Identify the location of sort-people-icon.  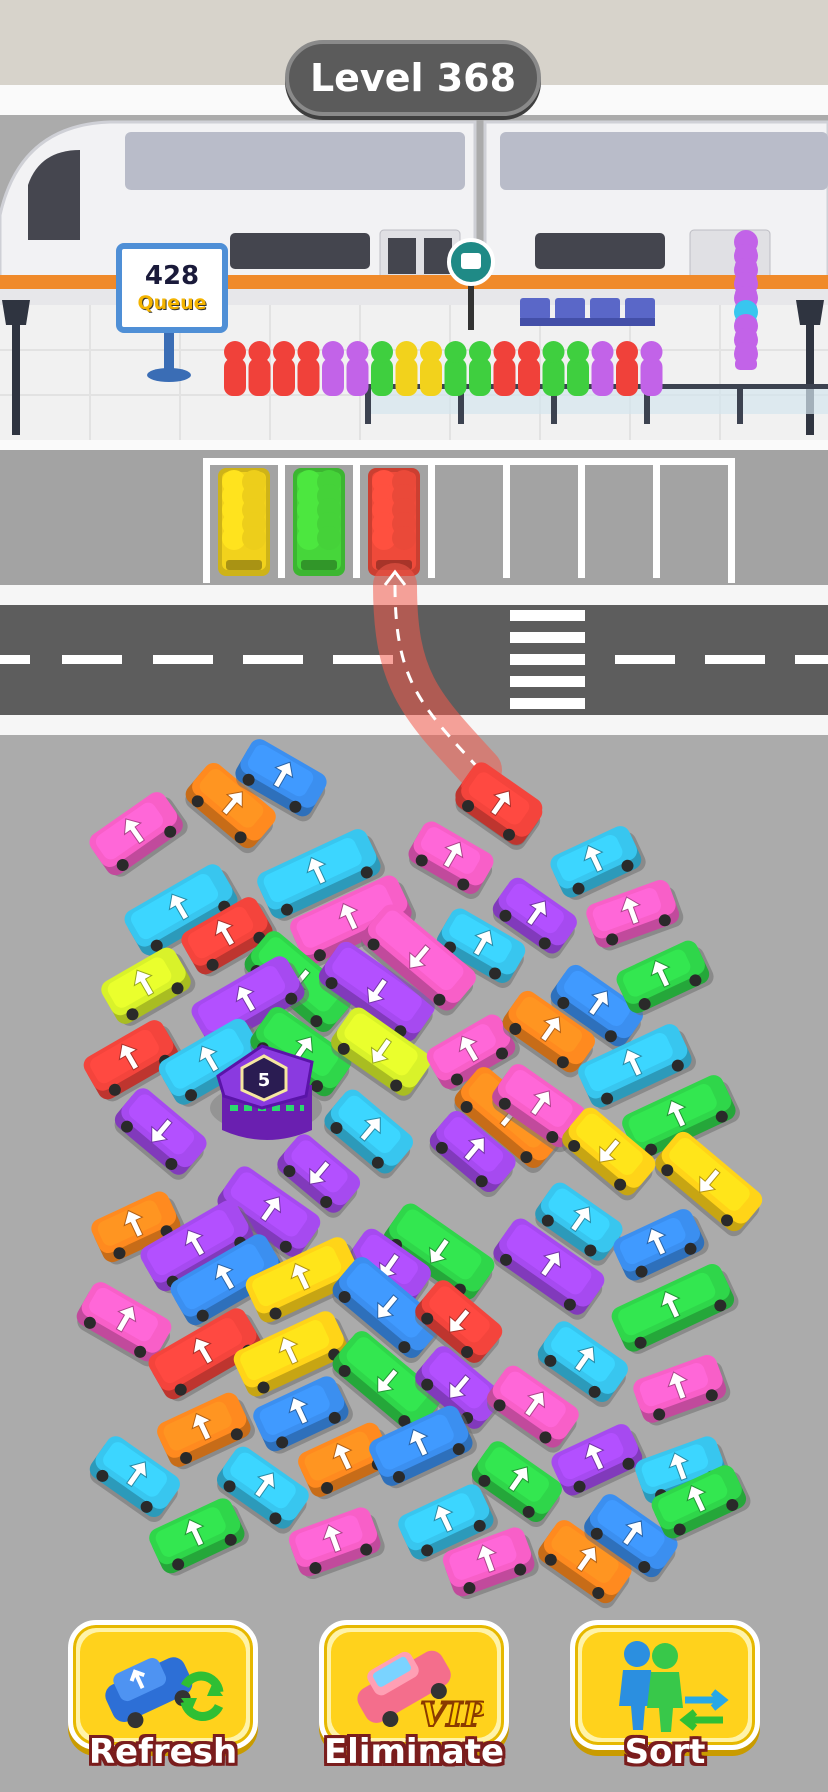
(674, 1686).